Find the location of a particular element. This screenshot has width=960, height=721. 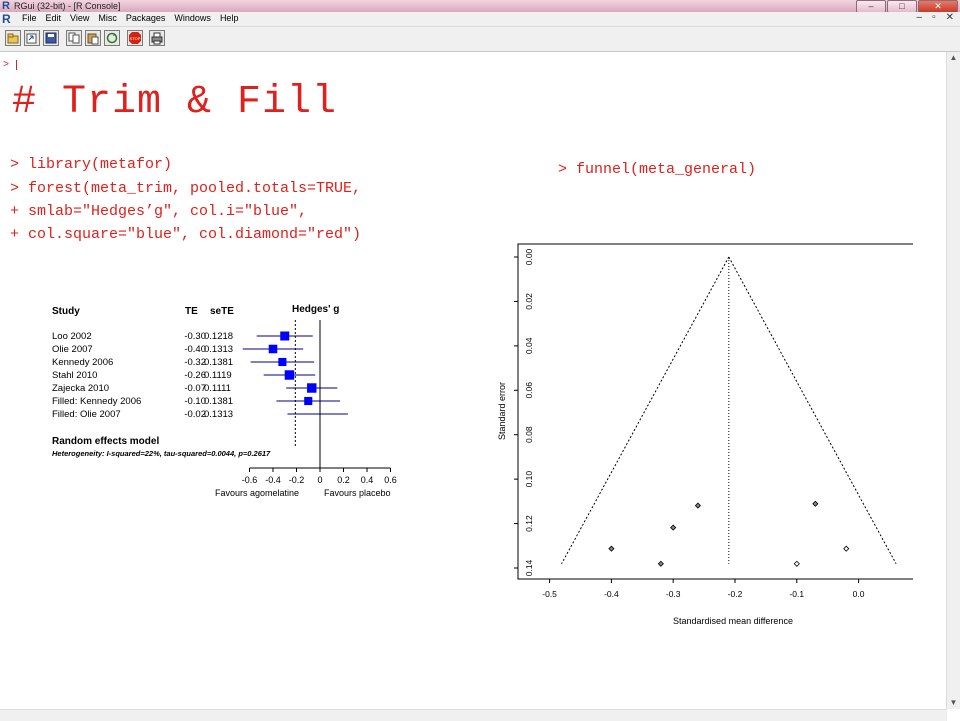

console-close-button: ✕ is located at coordinates (950, 17).